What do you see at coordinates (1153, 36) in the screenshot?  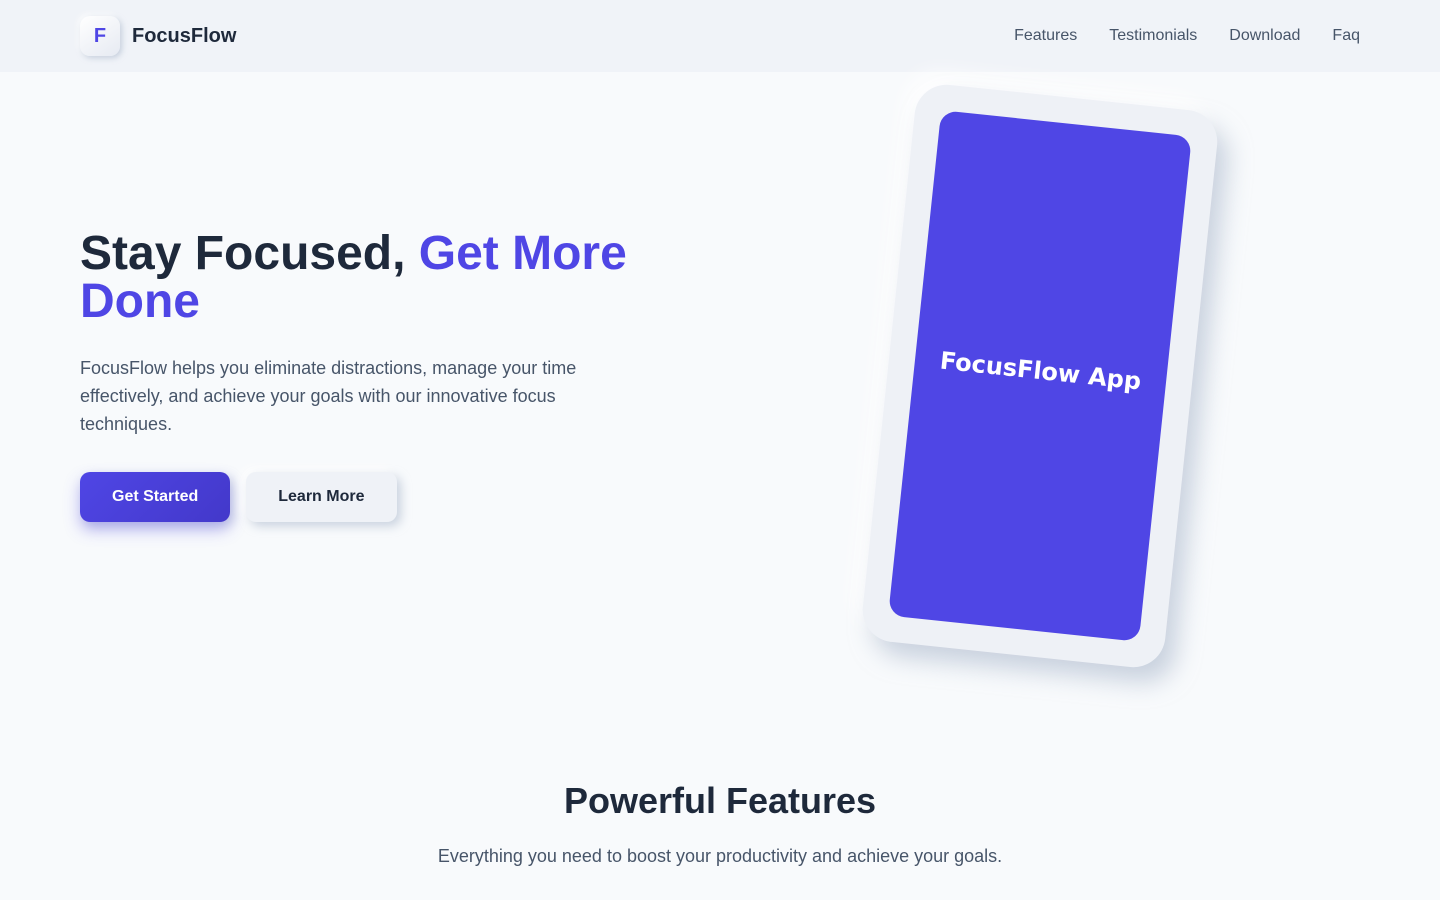 I see `nav-link-testimonials: Testimonials` at bounding box center [1153, 36].